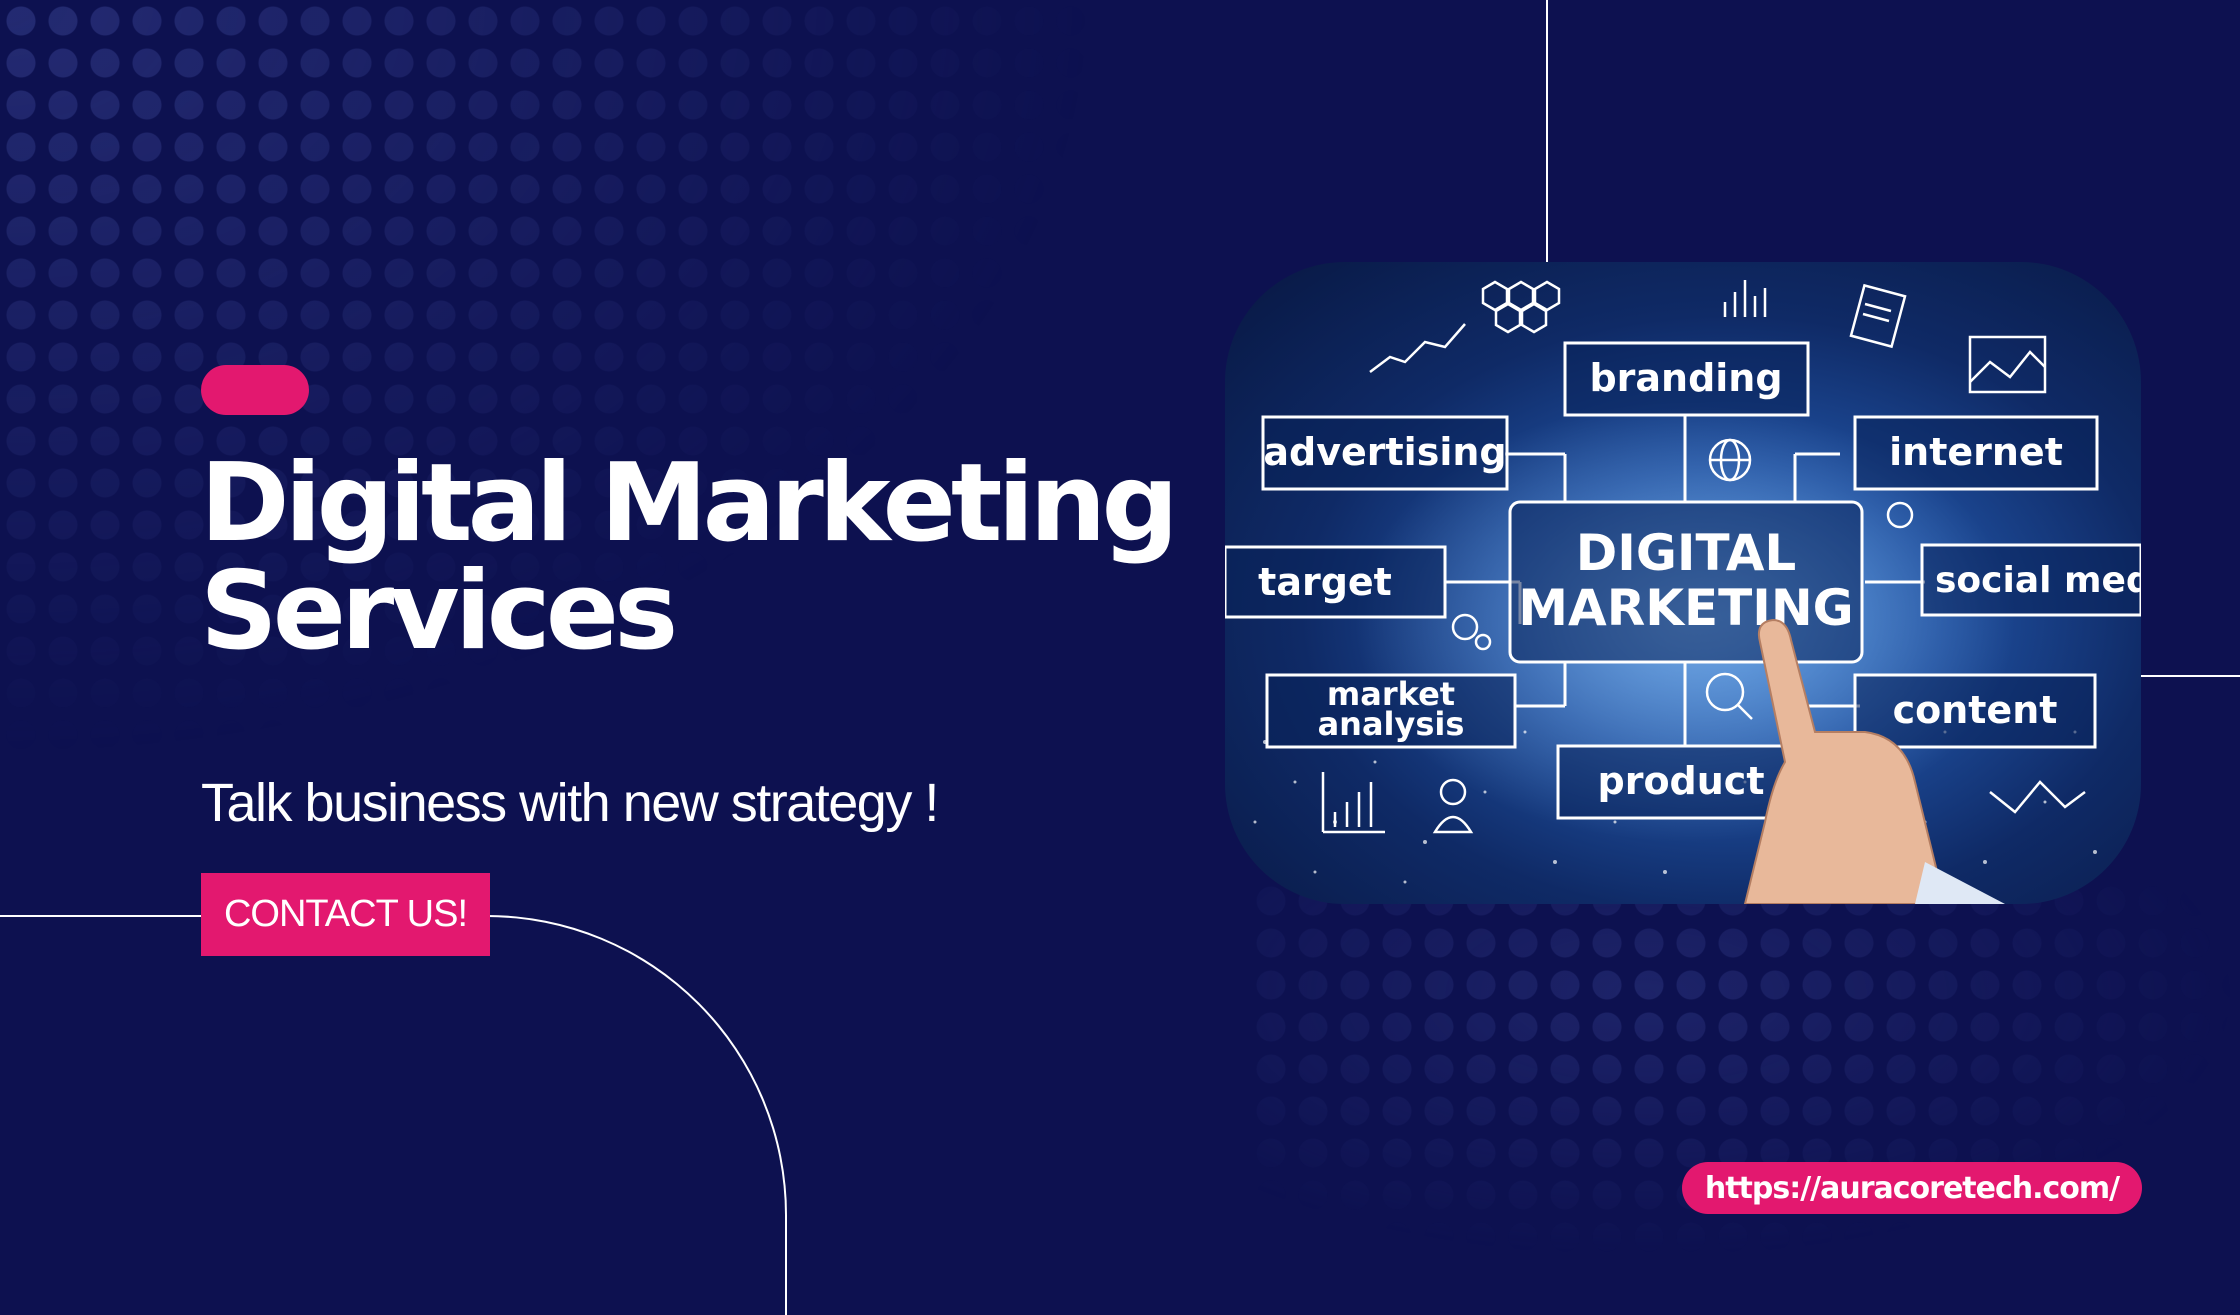 This screenshot has height=1315, width=2240. I want to click on hexagon-cluster-icon, so click(1521, 307).